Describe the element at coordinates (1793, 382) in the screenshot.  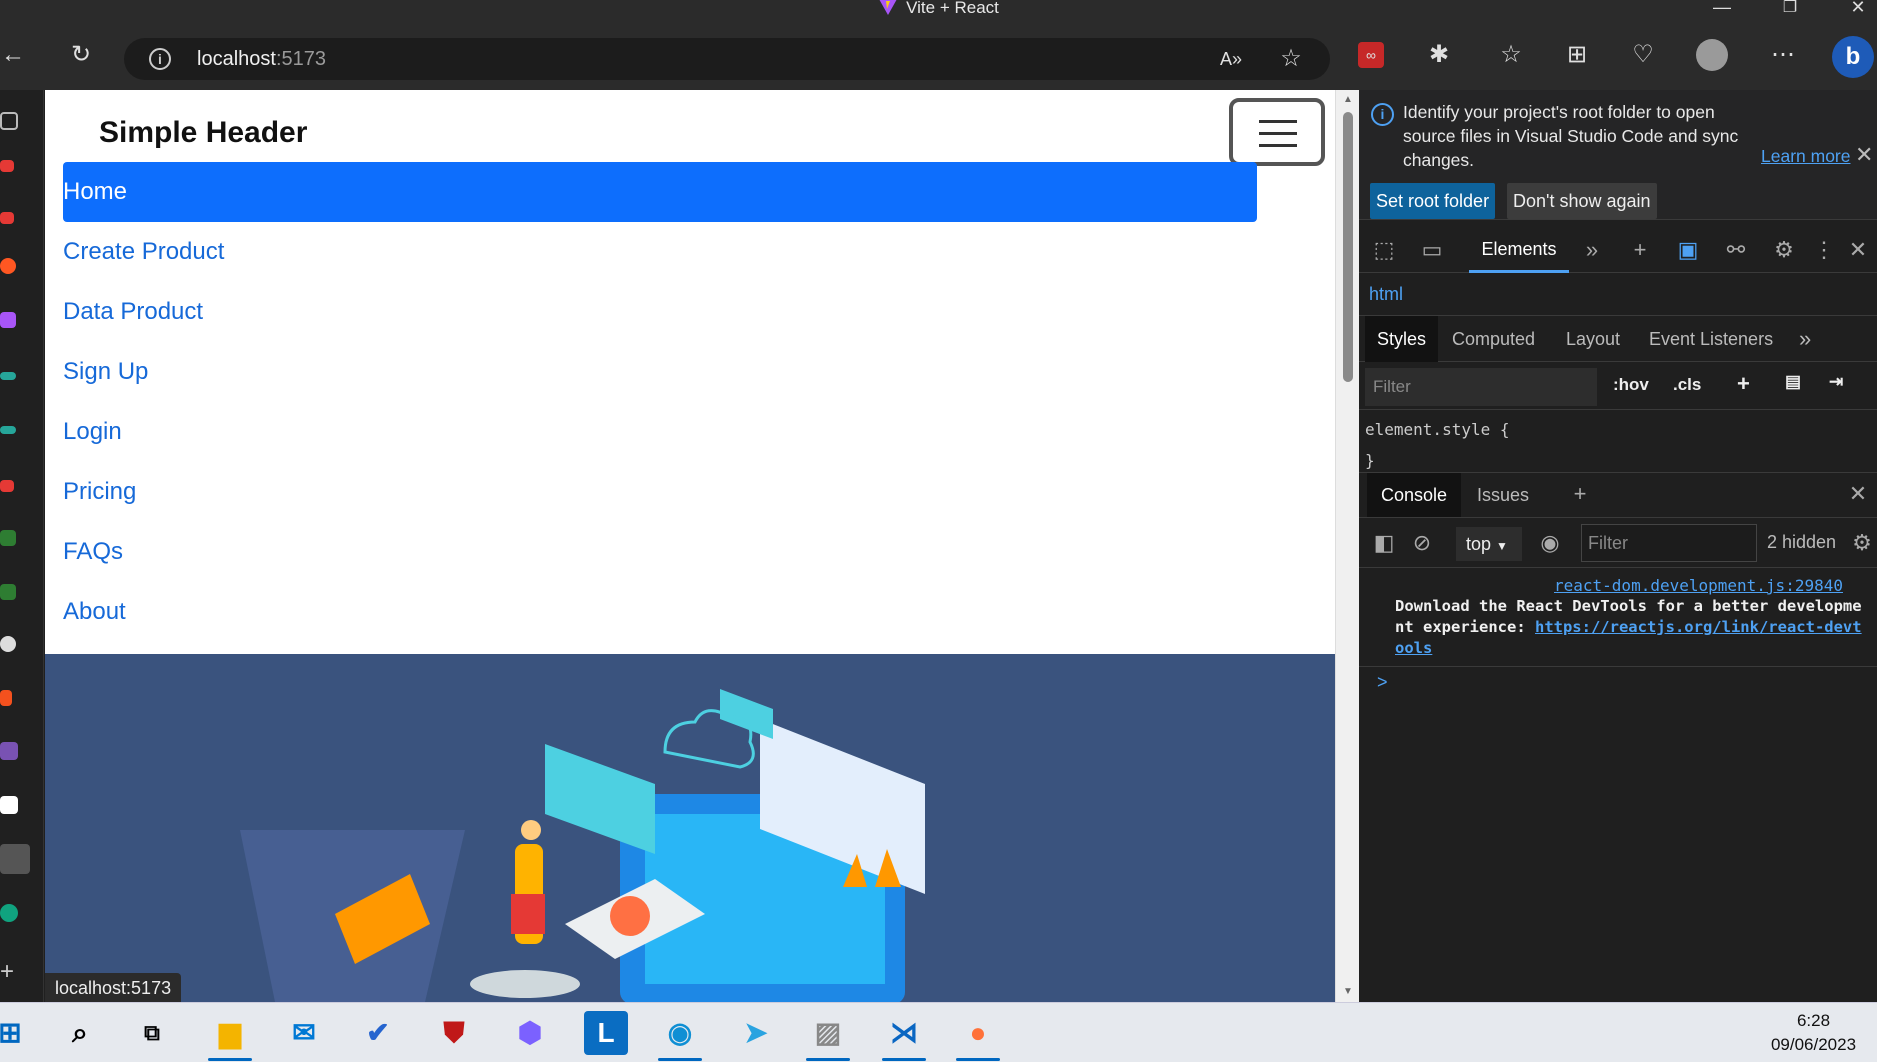
I see `paint-brush-icon: ▤` at that location.